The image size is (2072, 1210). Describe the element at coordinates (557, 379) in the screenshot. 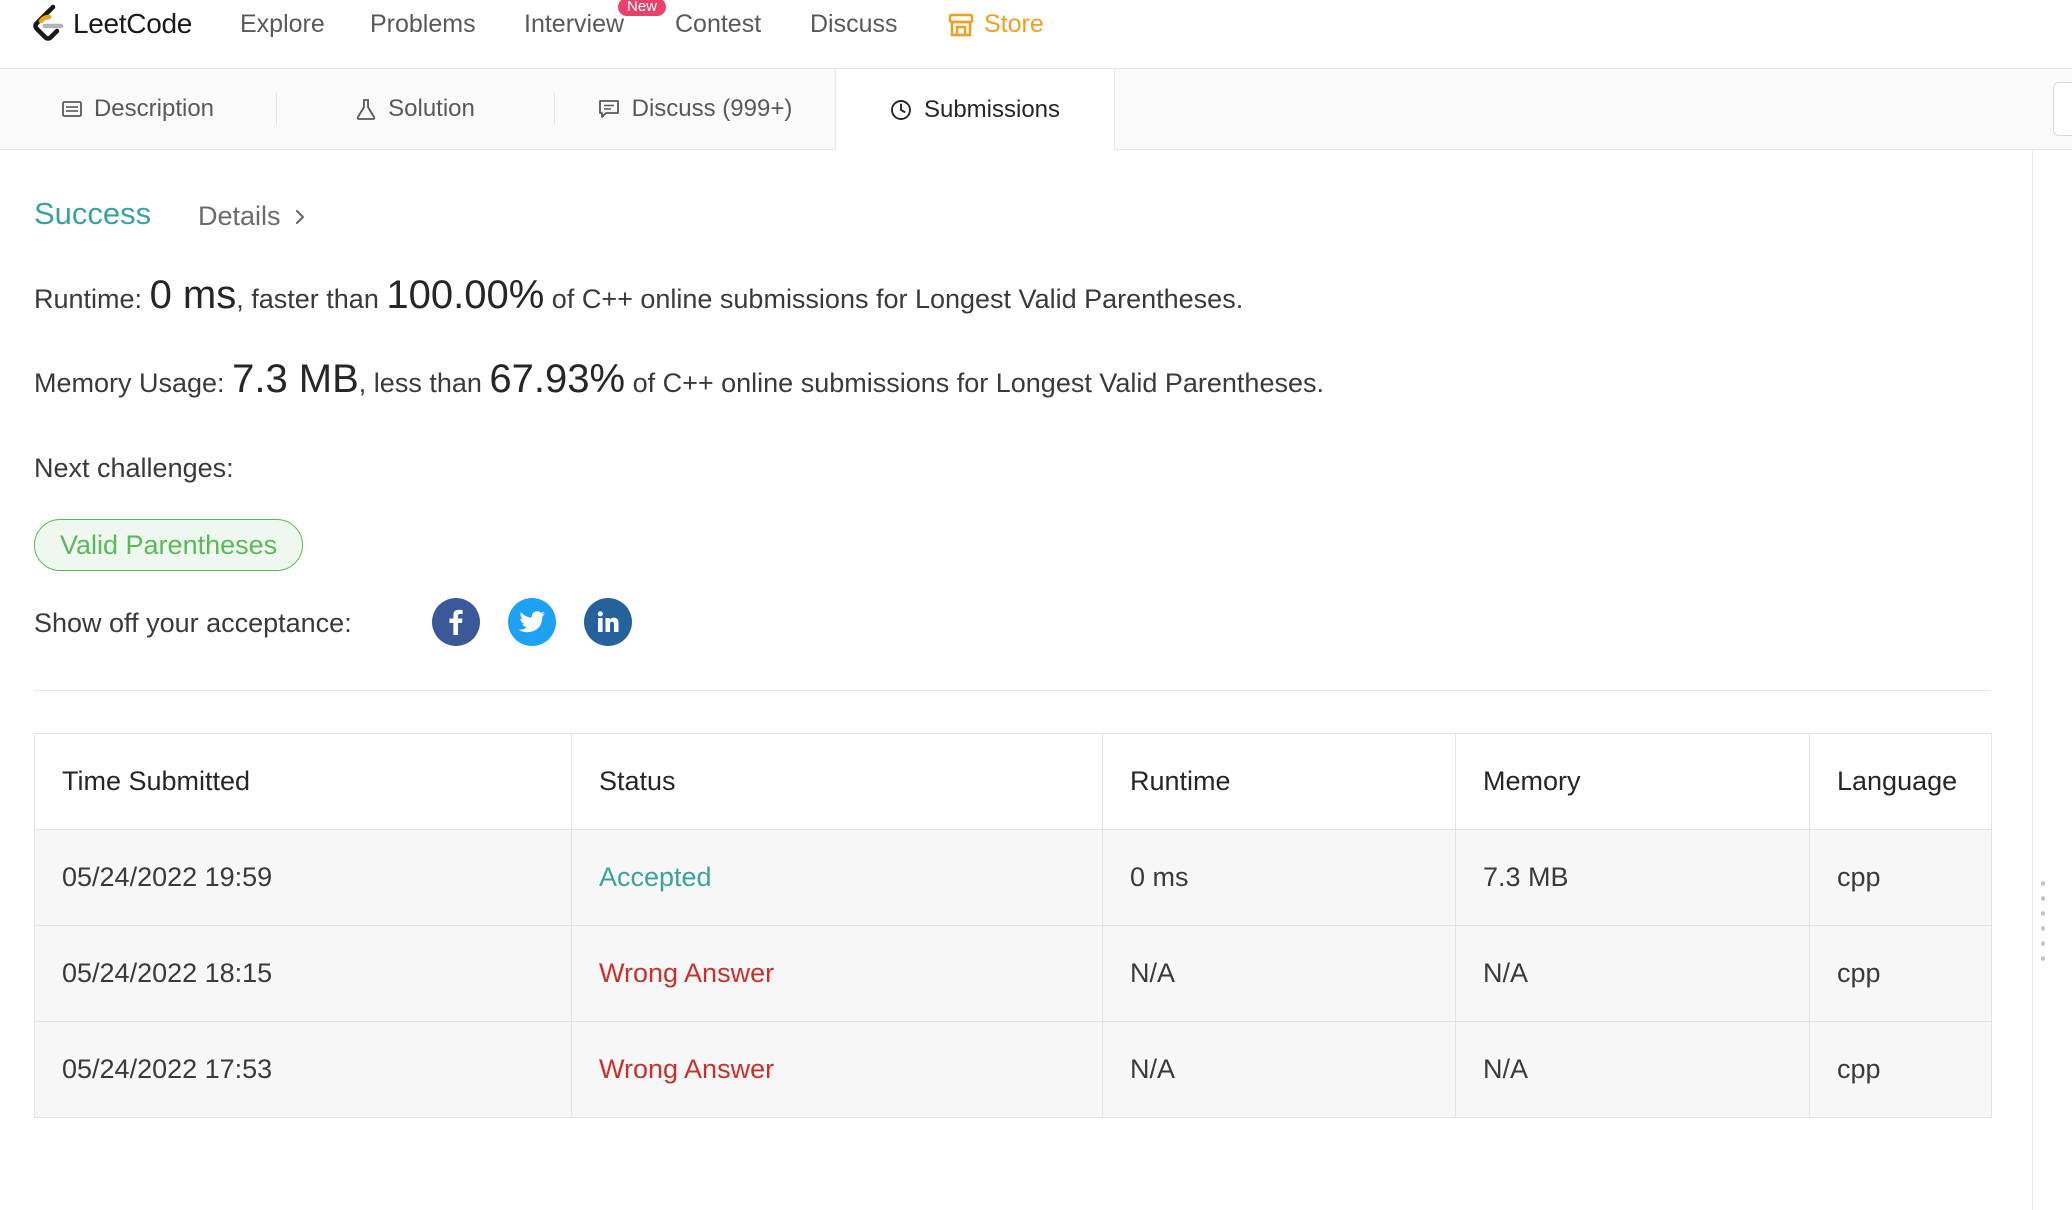

I see `memory-percent: 67.93%` at that location.